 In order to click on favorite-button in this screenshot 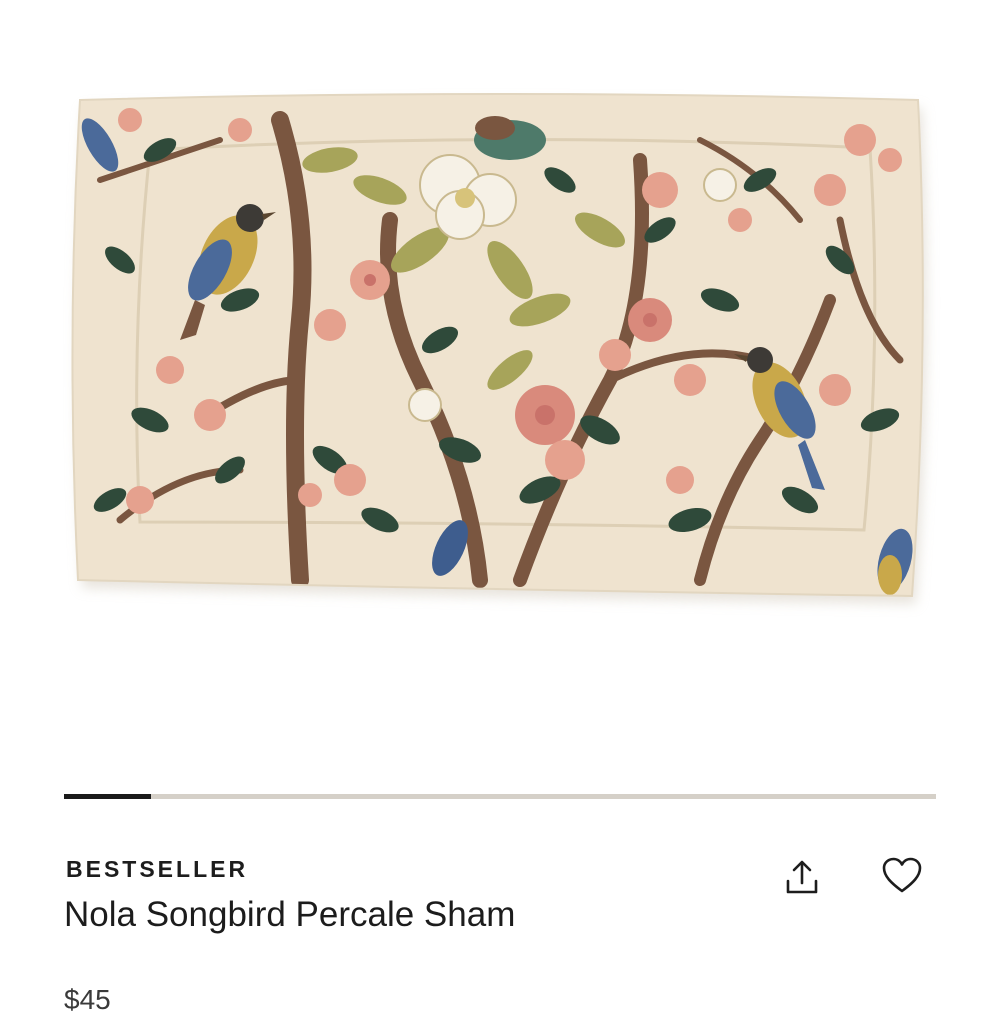, I will do `click(902, 876)`.